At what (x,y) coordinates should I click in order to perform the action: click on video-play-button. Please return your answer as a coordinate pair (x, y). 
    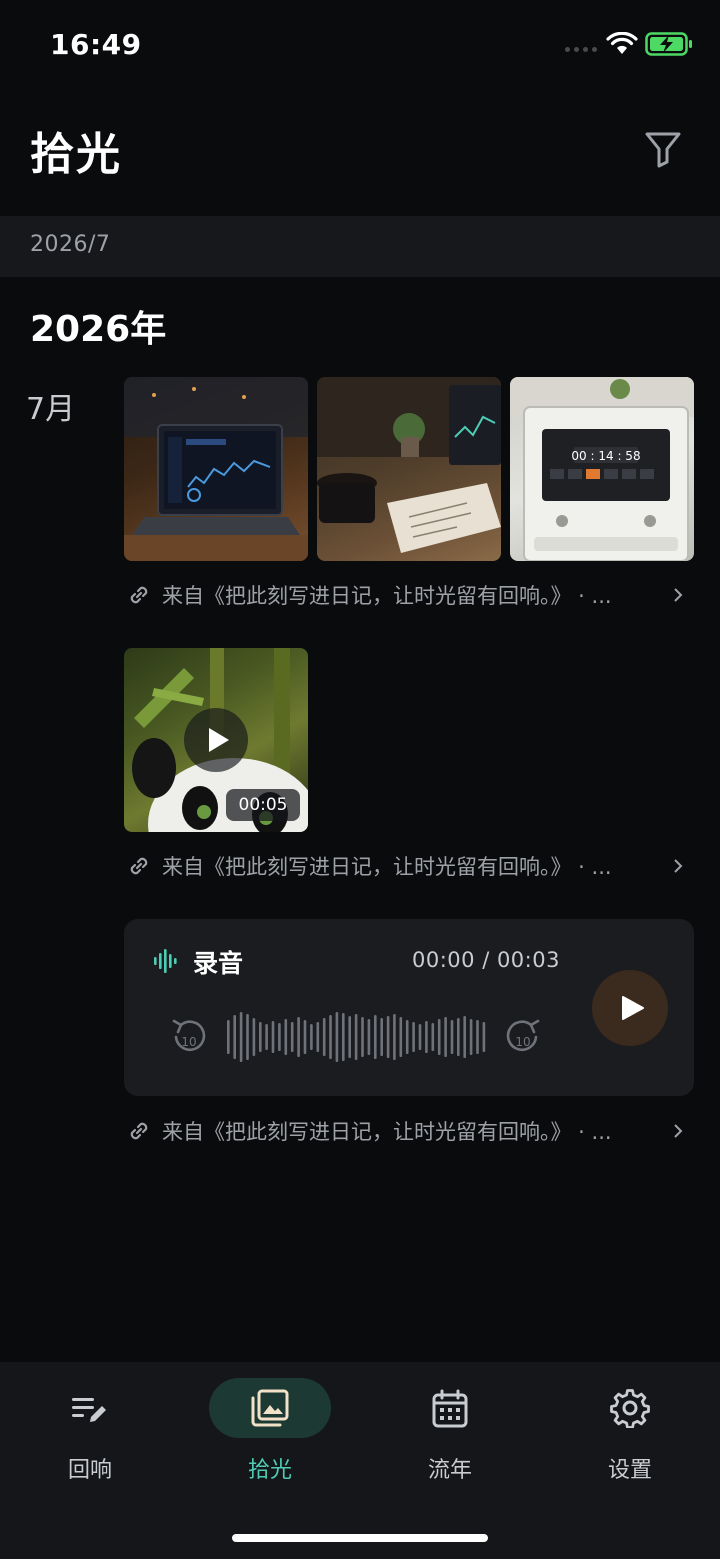
    Looking at the image, I should click on (216, 740).